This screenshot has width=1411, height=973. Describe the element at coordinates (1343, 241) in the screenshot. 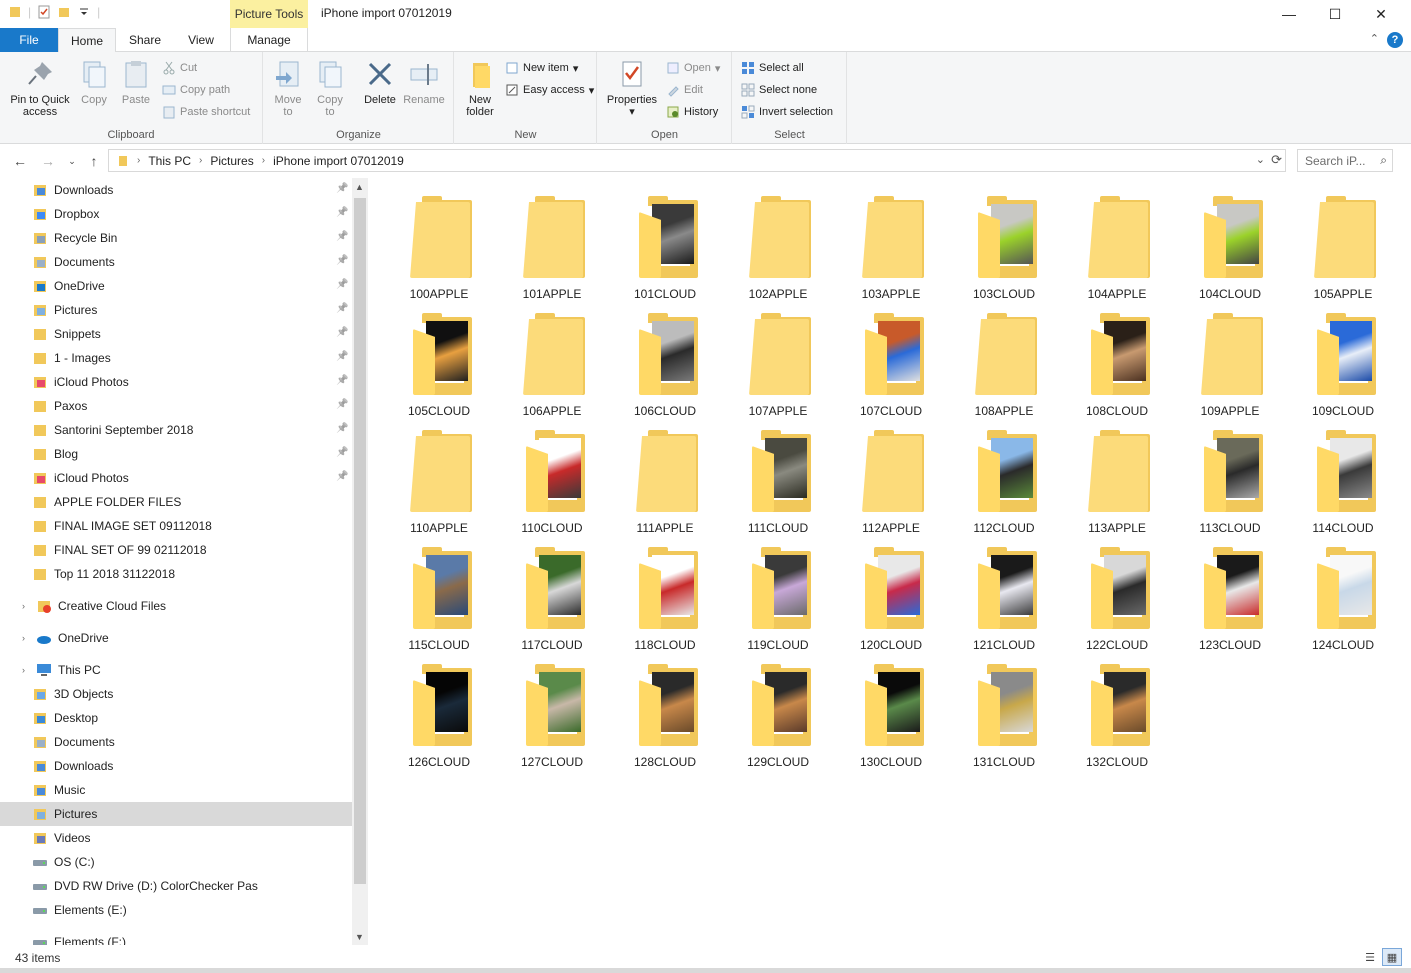

I see `folder-item: 105APPLE` at that location.